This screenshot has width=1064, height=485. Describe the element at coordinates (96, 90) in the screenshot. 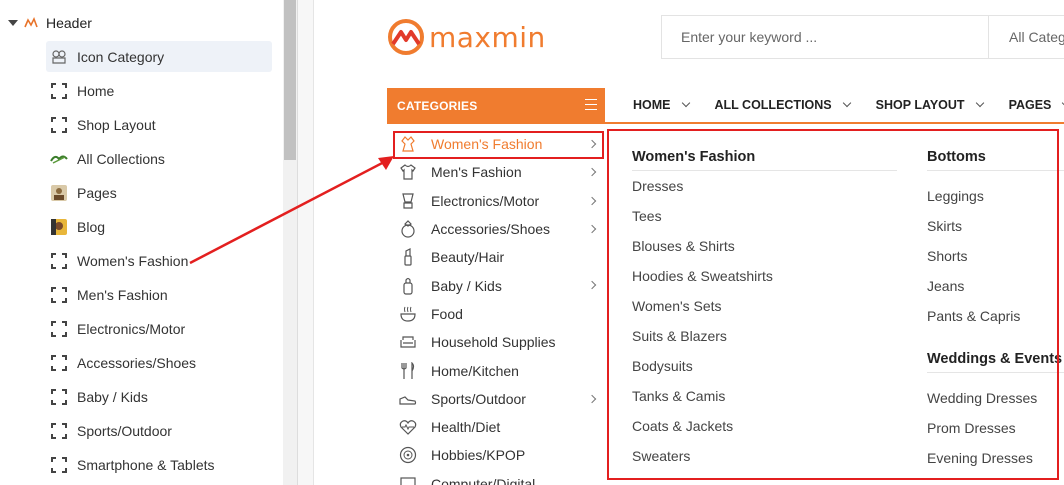

I see `tree-item-label: Home` at that location.